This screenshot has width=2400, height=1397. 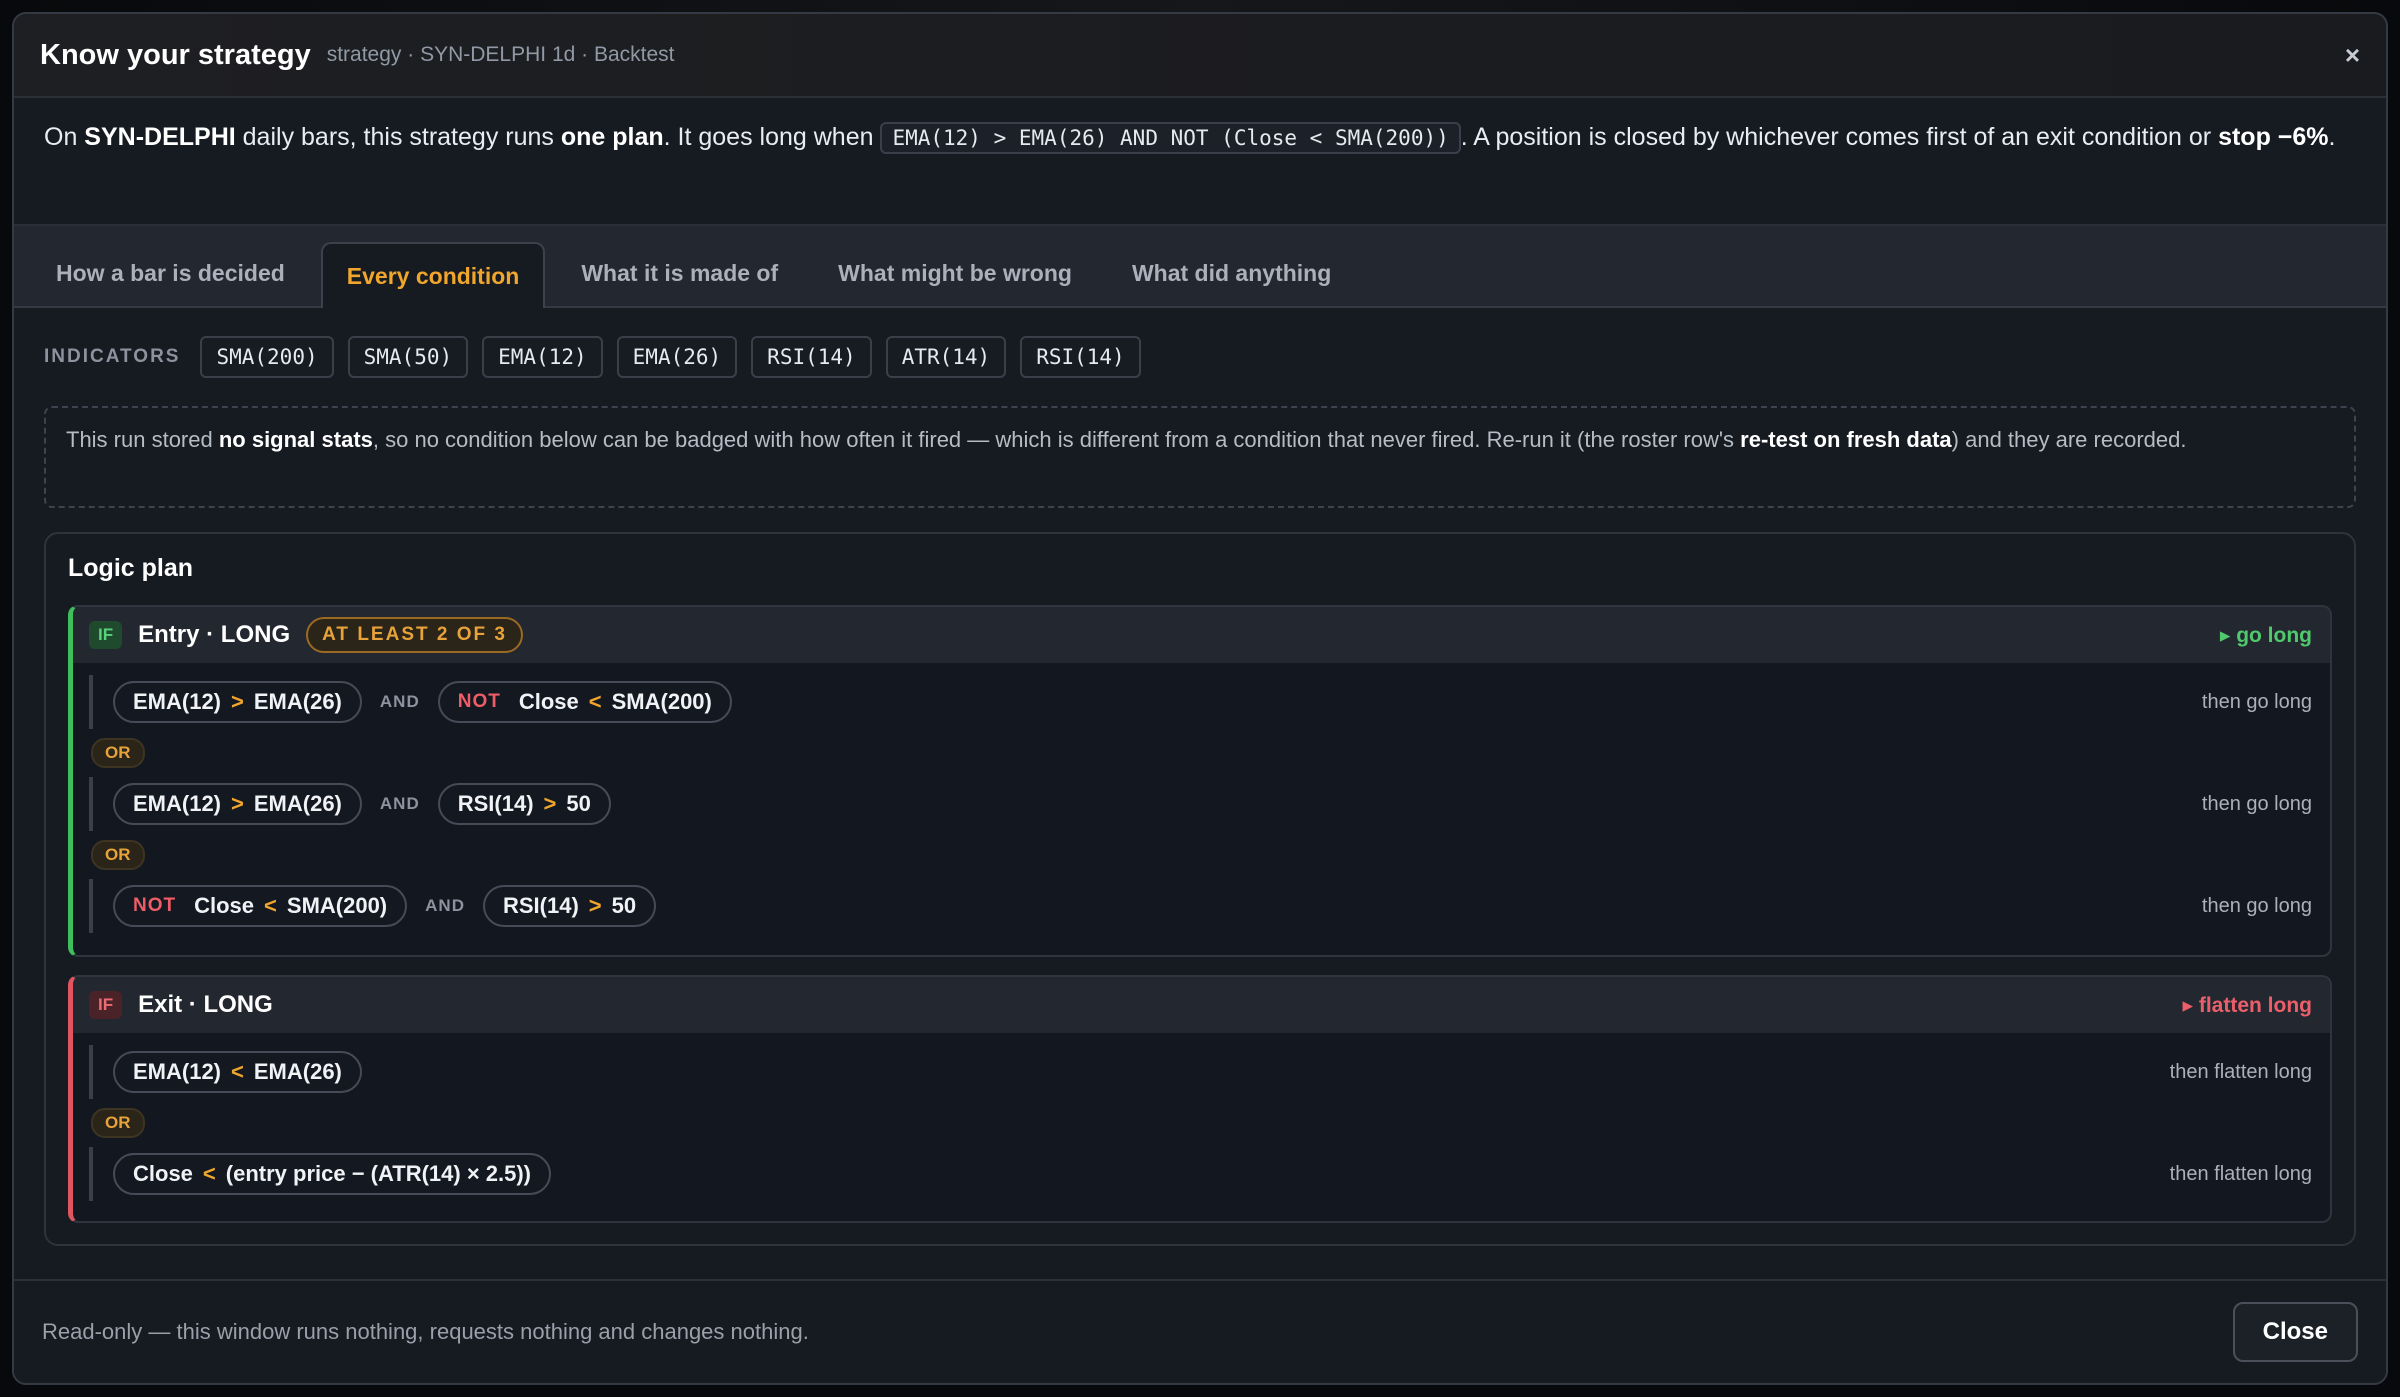 I want to click on indicator-chip: EMA(26), so click(x=677, y=357).